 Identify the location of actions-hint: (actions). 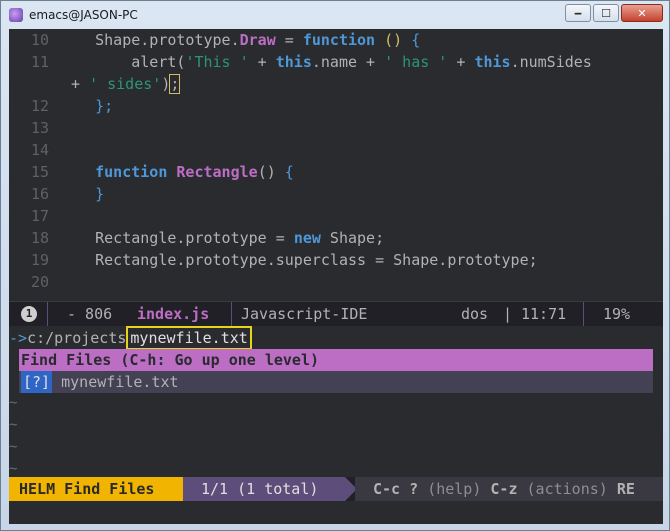
(567, 489).